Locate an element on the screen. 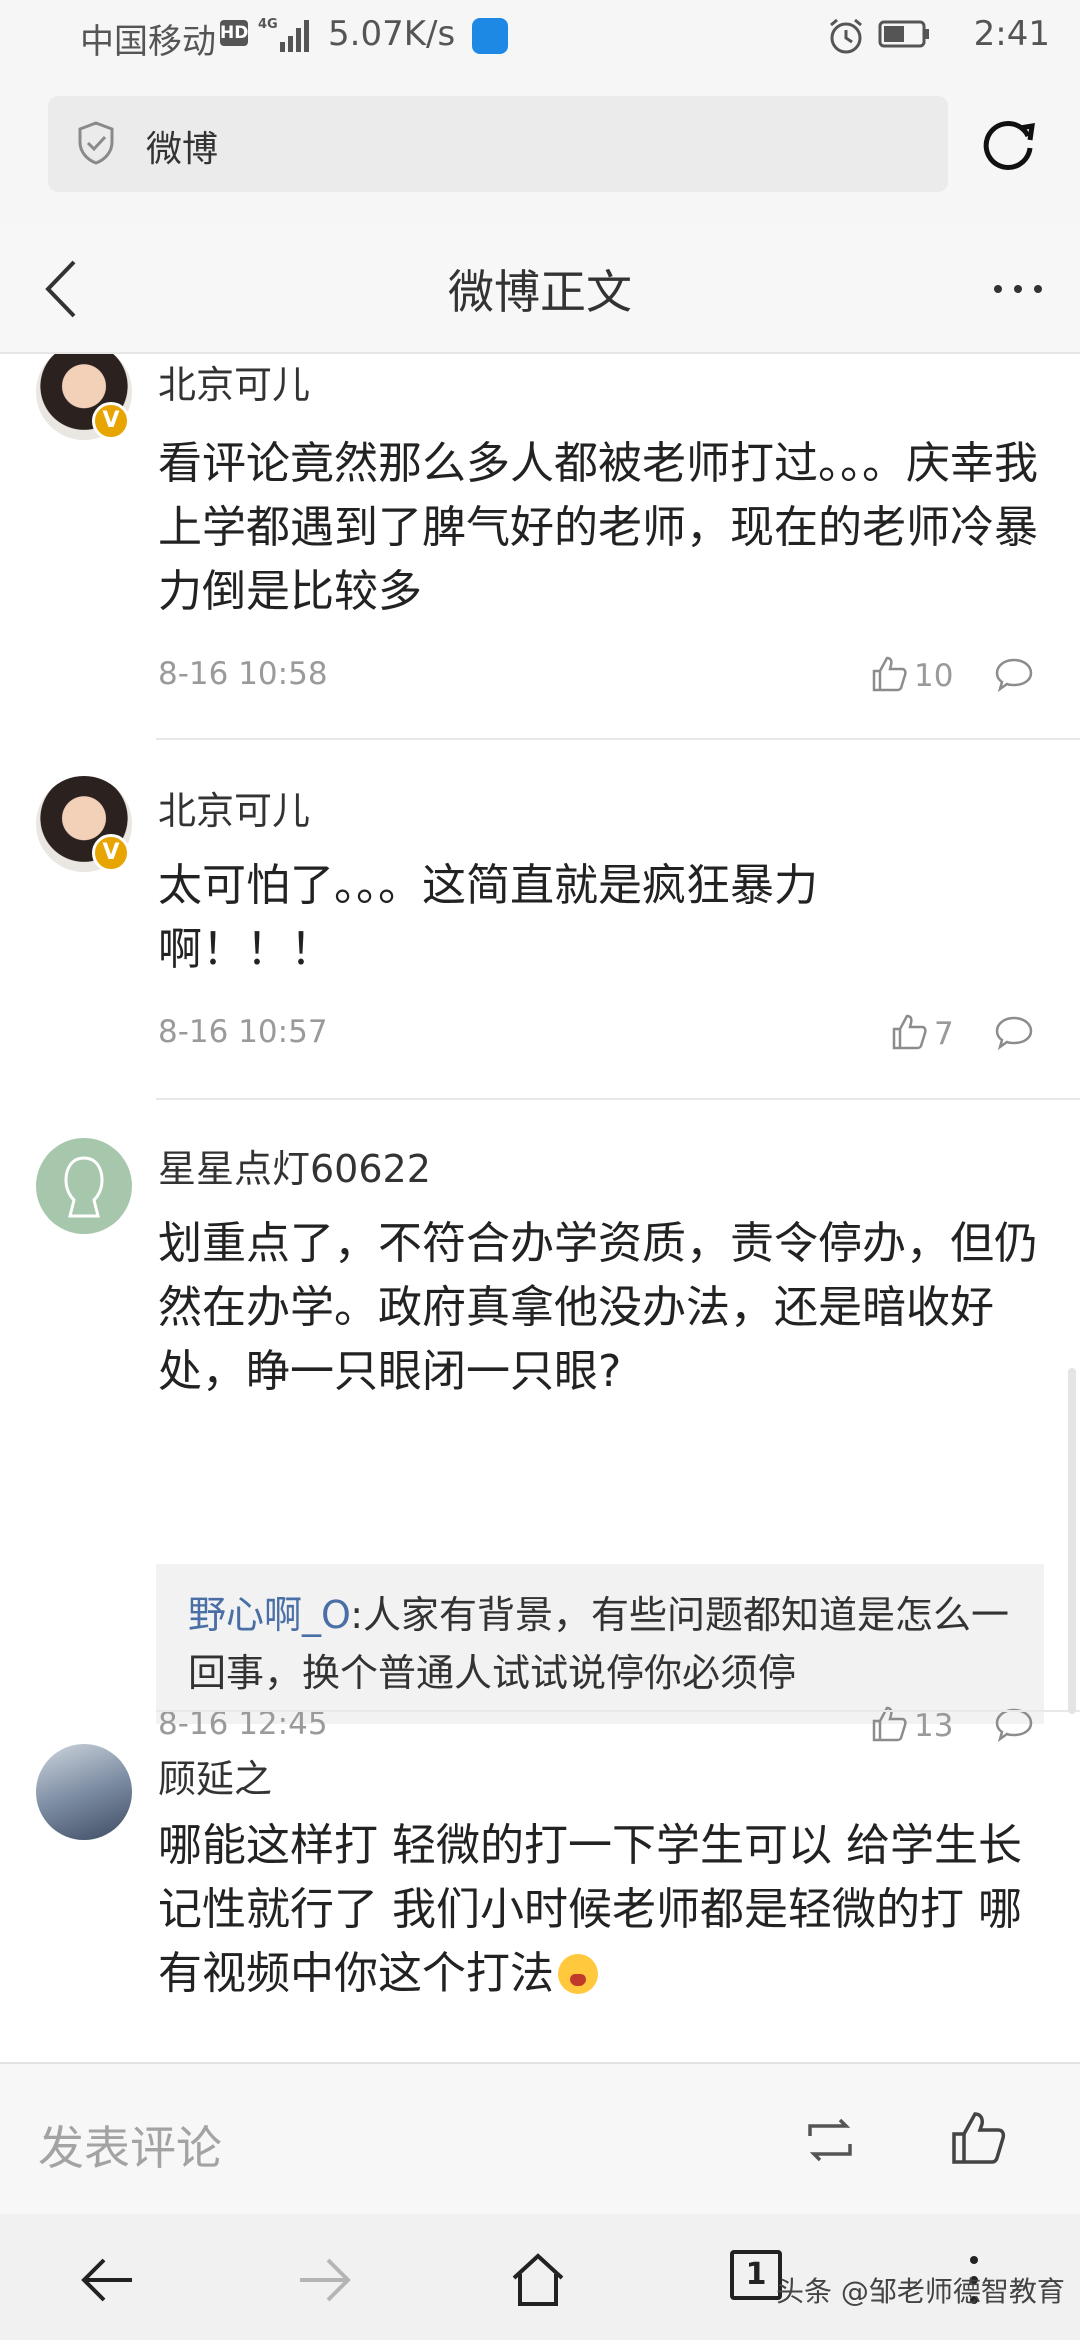 The width and height of the screenshot is (1080, 2340). clock: 2:41 is located at coordinates (1011, 34).